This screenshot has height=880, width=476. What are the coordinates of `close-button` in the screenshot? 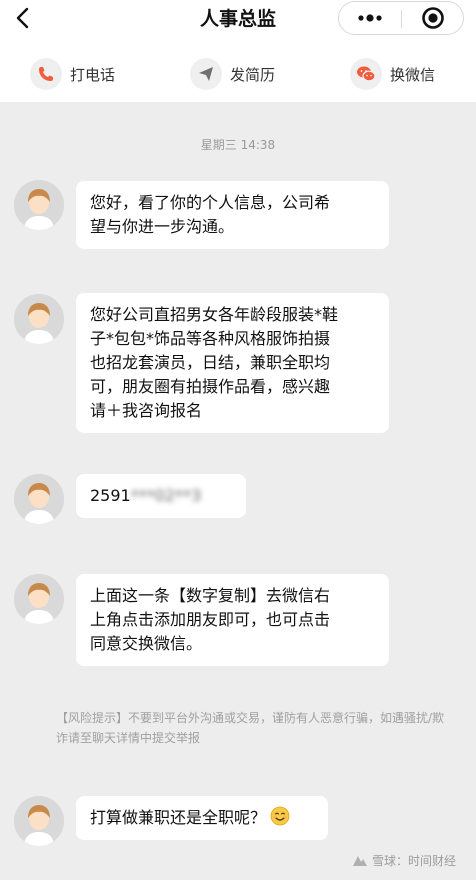 It's located at (433, 18).